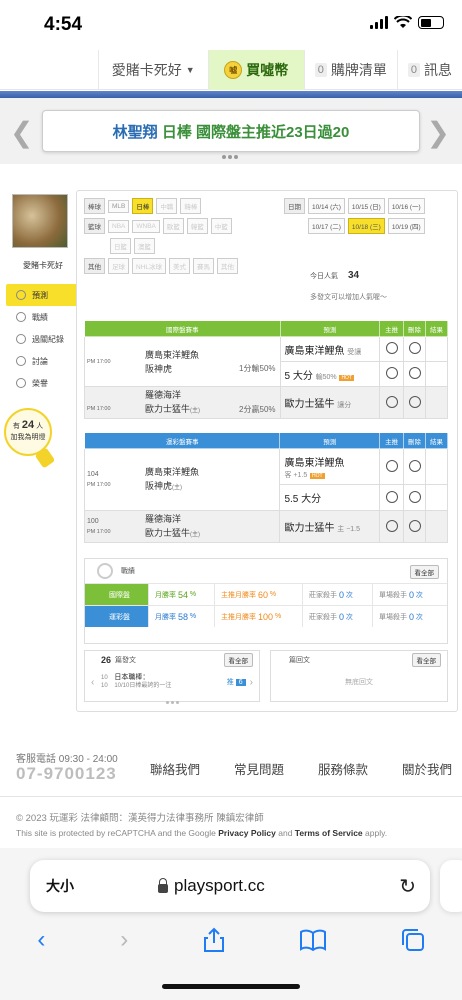 Image resolution: width=462 pixels, height=1000 pixels. Describe the element at coordinates (92, 682) in the screenshot. I see `chevron-left-icon: ‹` at that location.